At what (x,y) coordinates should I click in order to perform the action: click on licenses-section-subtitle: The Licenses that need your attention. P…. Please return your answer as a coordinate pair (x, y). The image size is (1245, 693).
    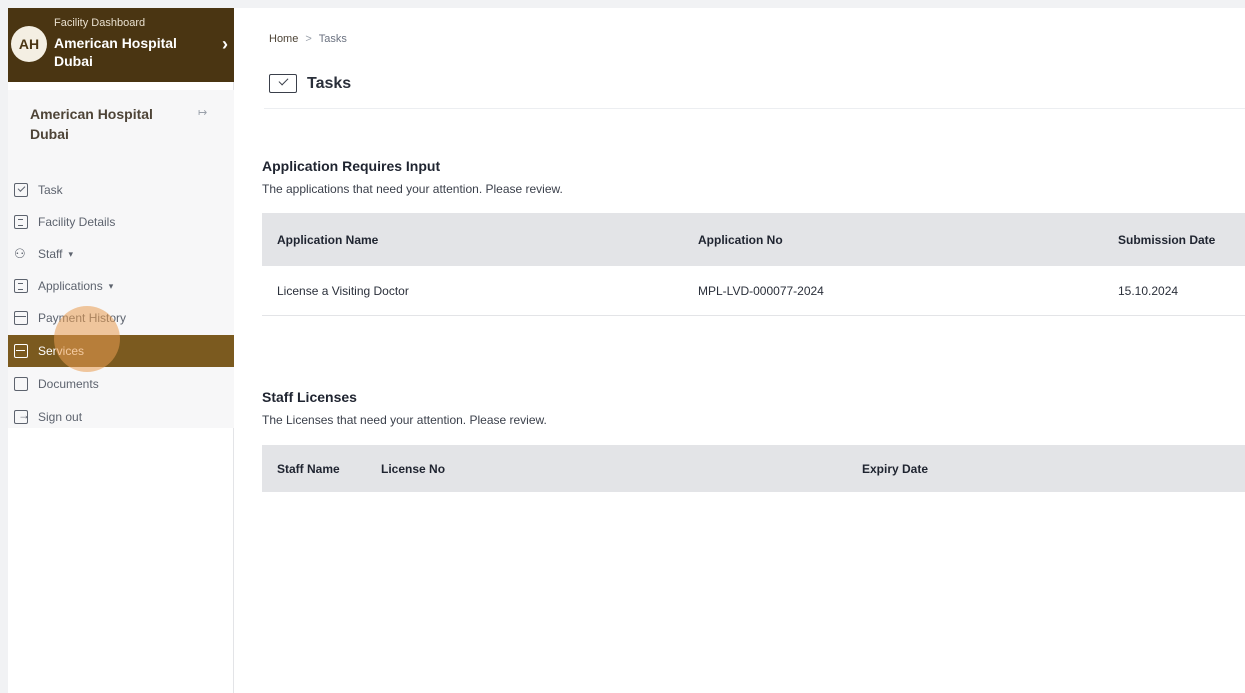
    Looking at the image, I should click on (404, 420).